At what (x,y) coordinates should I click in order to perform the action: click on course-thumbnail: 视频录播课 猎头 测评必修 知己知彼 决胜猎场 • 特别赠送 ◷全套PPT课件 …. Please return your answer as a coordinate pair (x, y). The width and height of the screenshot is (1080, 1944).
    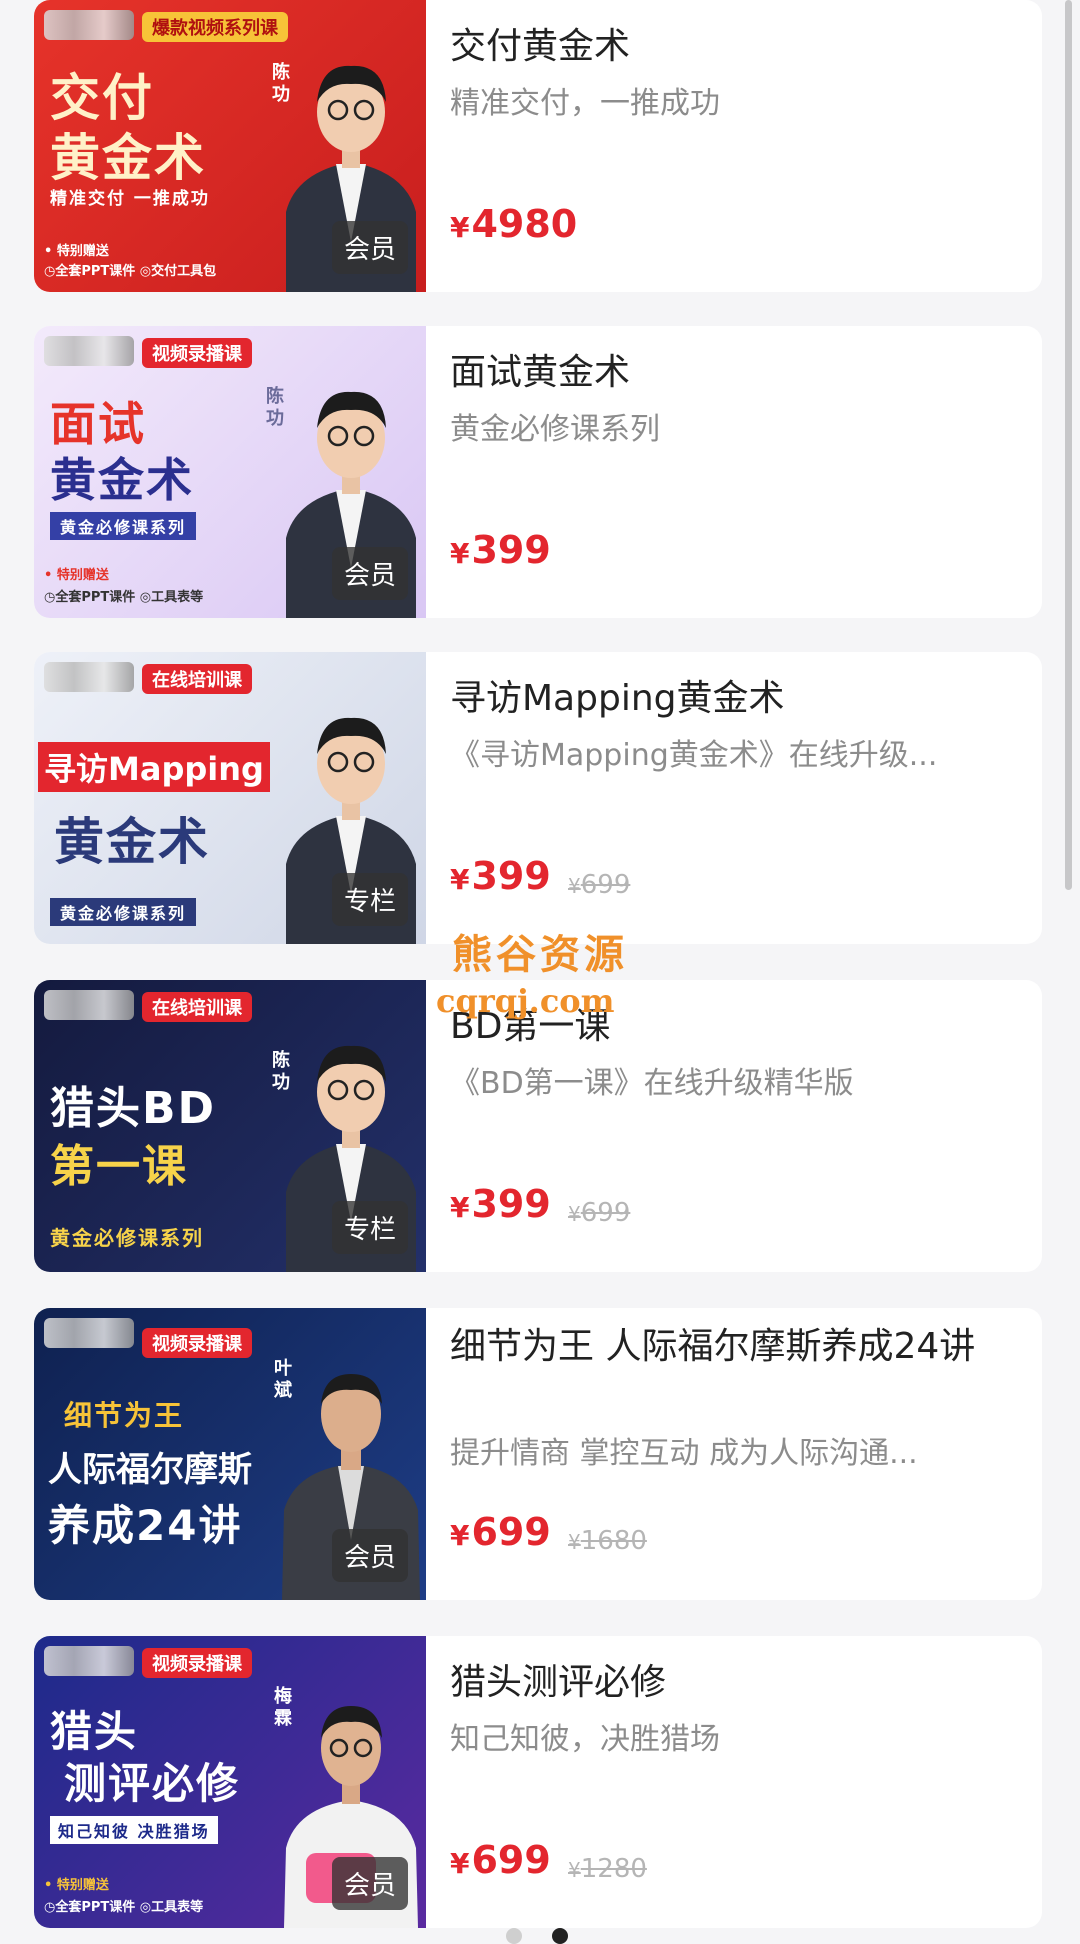
    Looking at the image, I should click on (230, 1782).